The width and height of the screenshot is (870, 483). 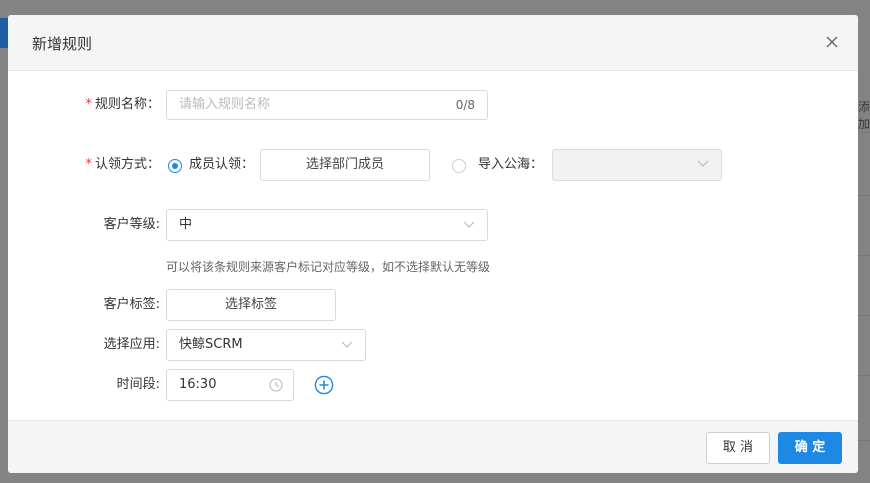 What do you see at coordinates (637, 165) in the screenshot?
I see `public-sea-select` at bounding box center [637, 165].